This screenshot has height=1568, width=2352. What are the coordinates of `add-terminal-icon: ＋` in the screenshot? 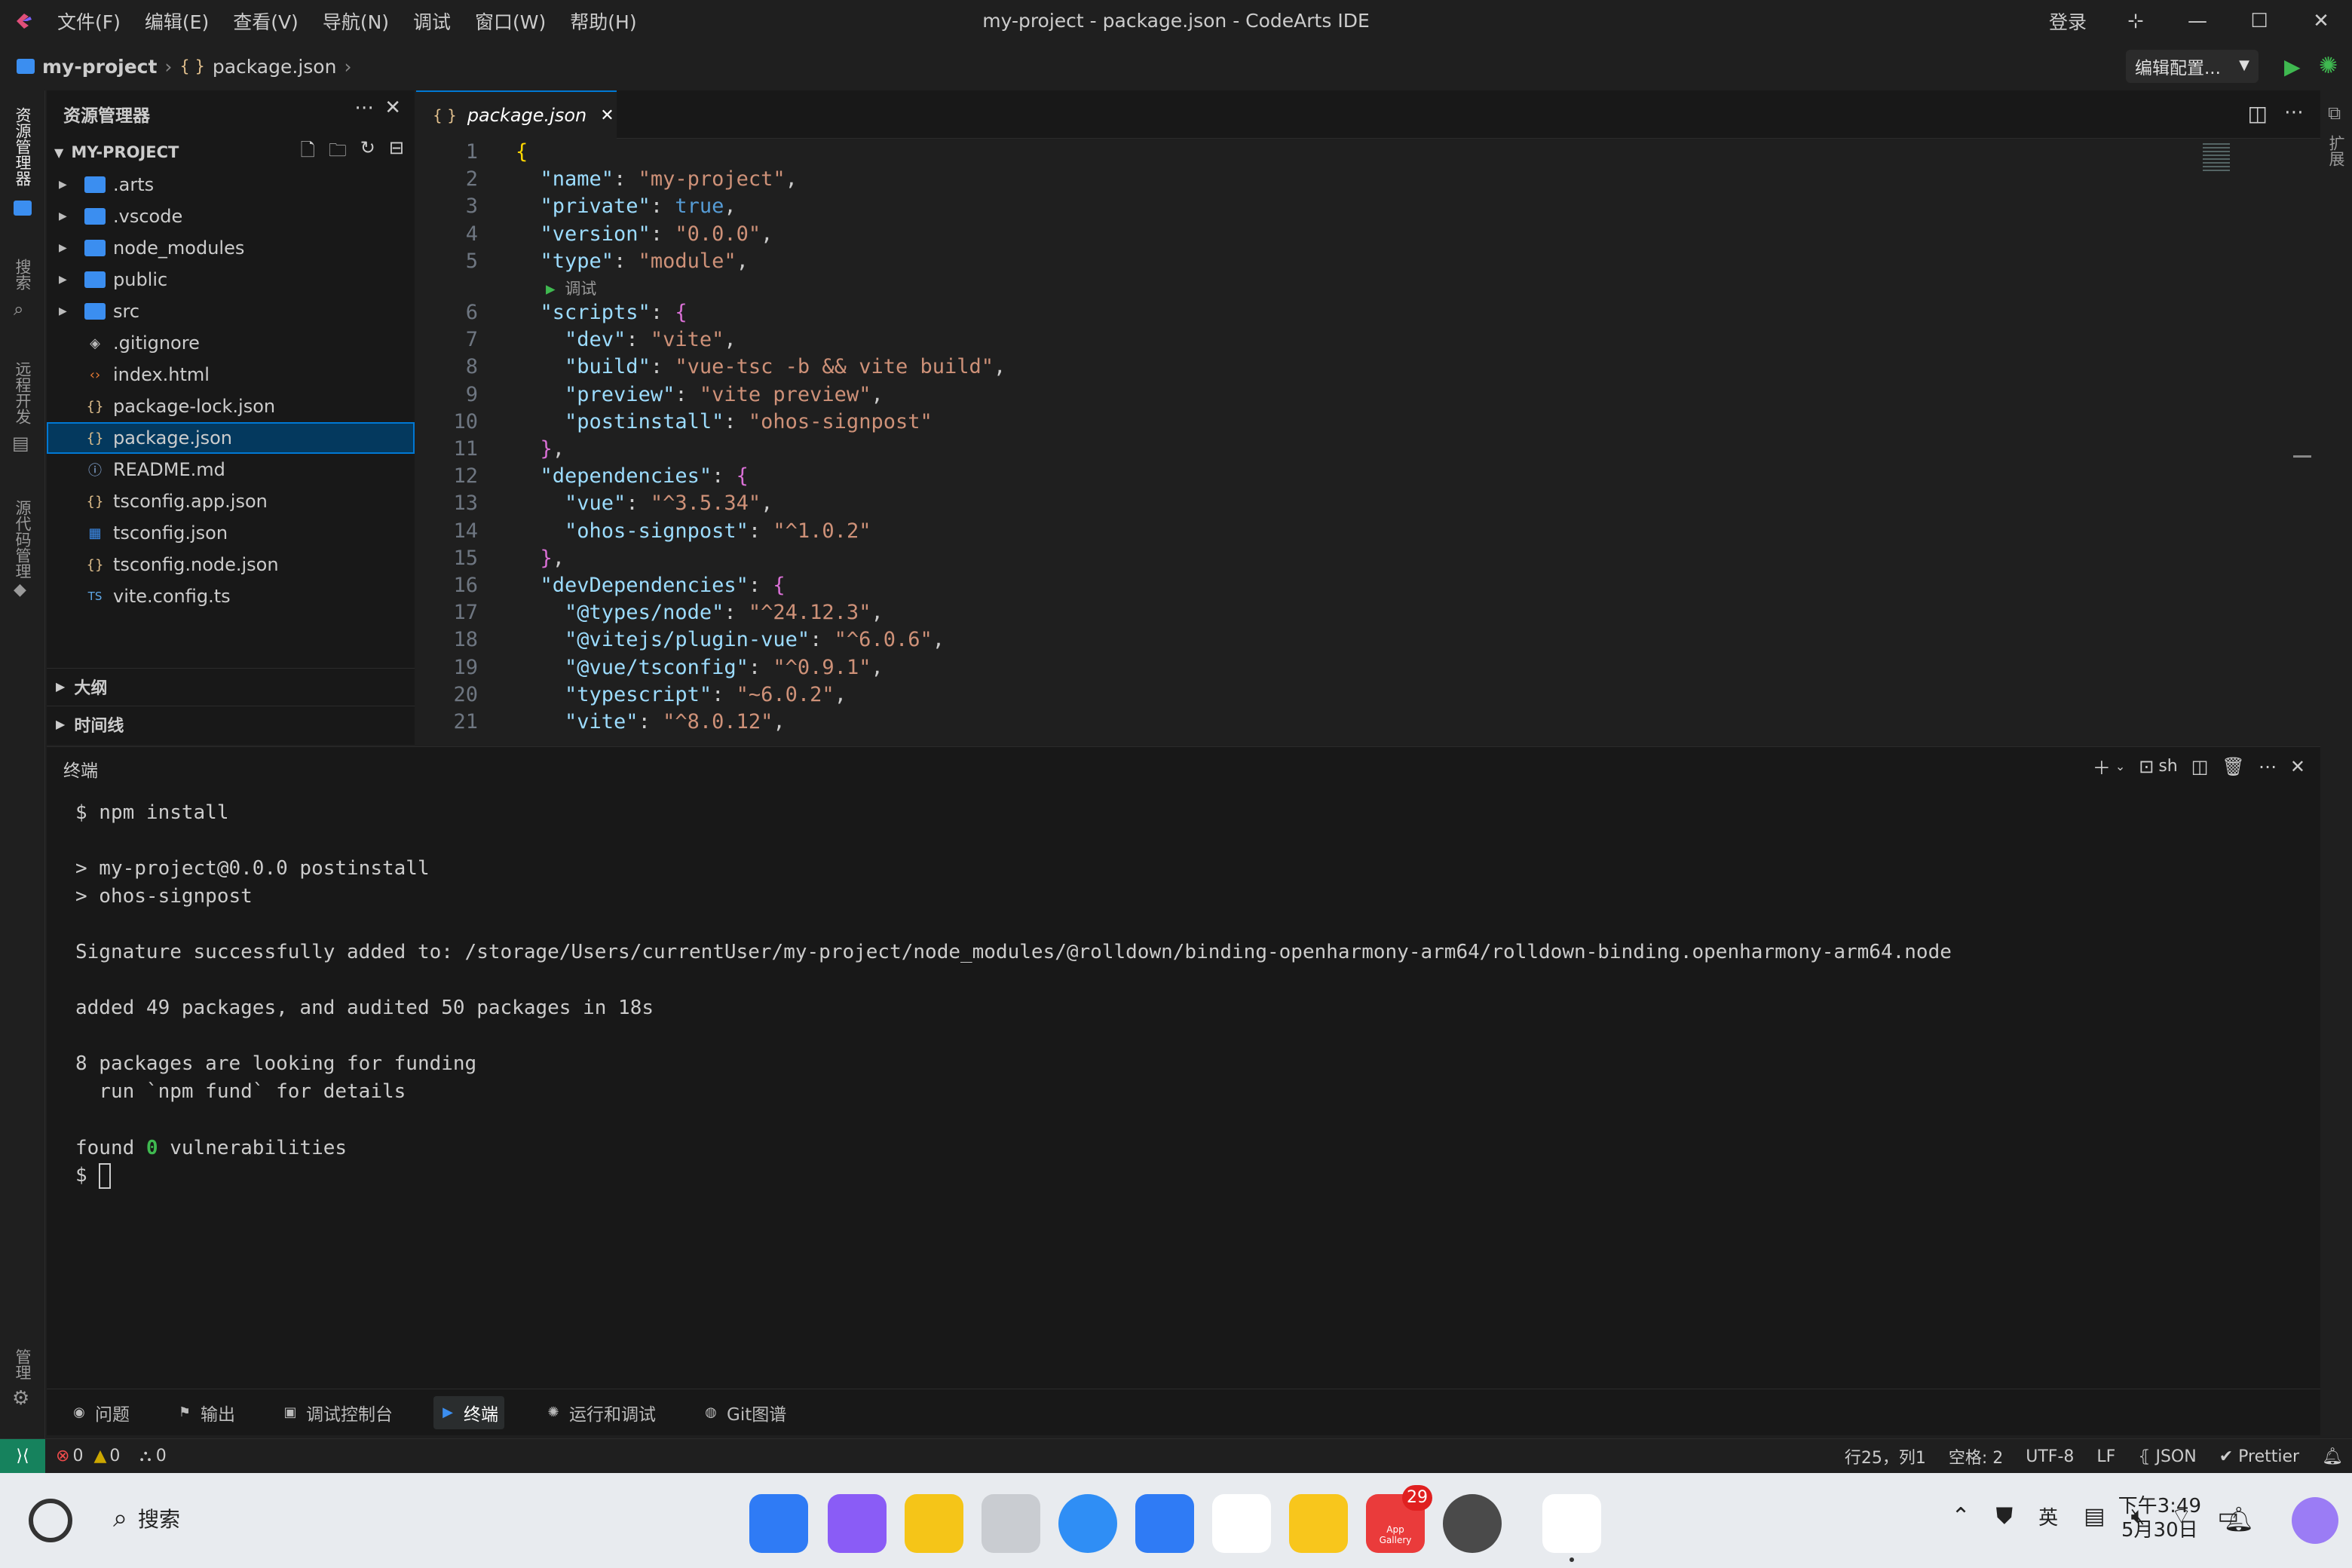 It's located at (2102, 766).